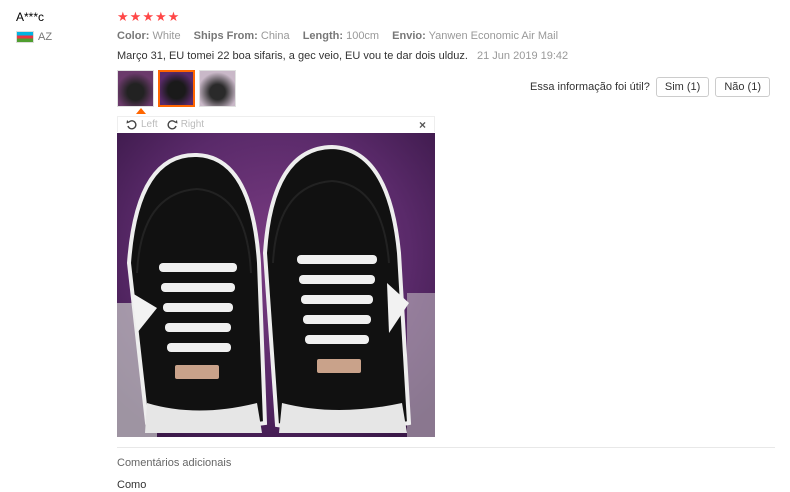  What do you see at coordinates (493, 36) in the screenshot?
I see `attr-value: Yanwen Economic Air Mail` at bounding box center [493, 36].